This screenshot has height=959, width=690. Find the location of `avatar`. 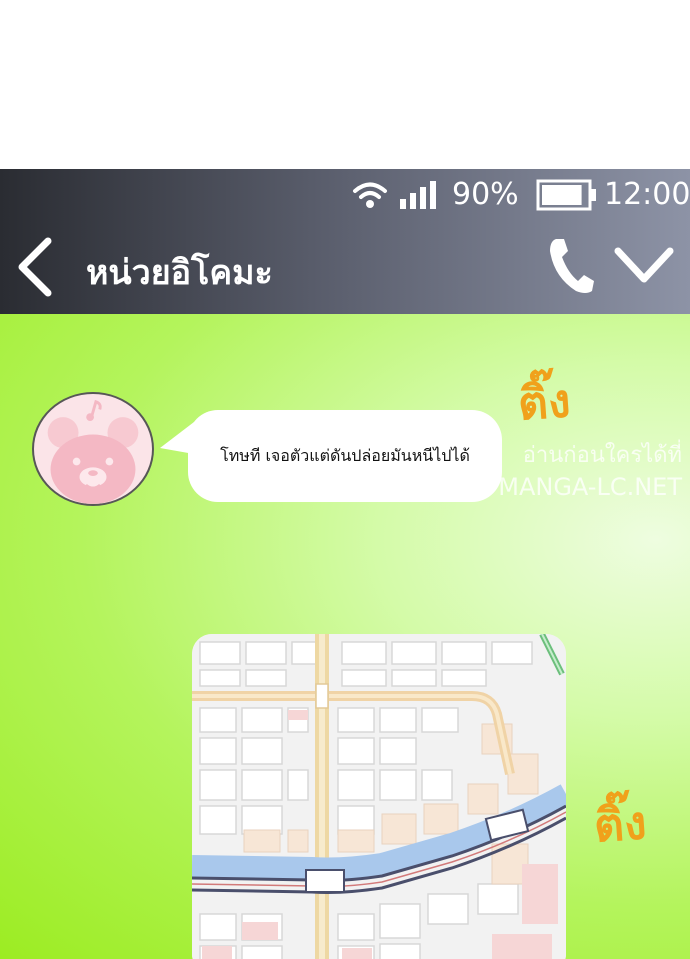

avatar is located at coordinates (93, 449).